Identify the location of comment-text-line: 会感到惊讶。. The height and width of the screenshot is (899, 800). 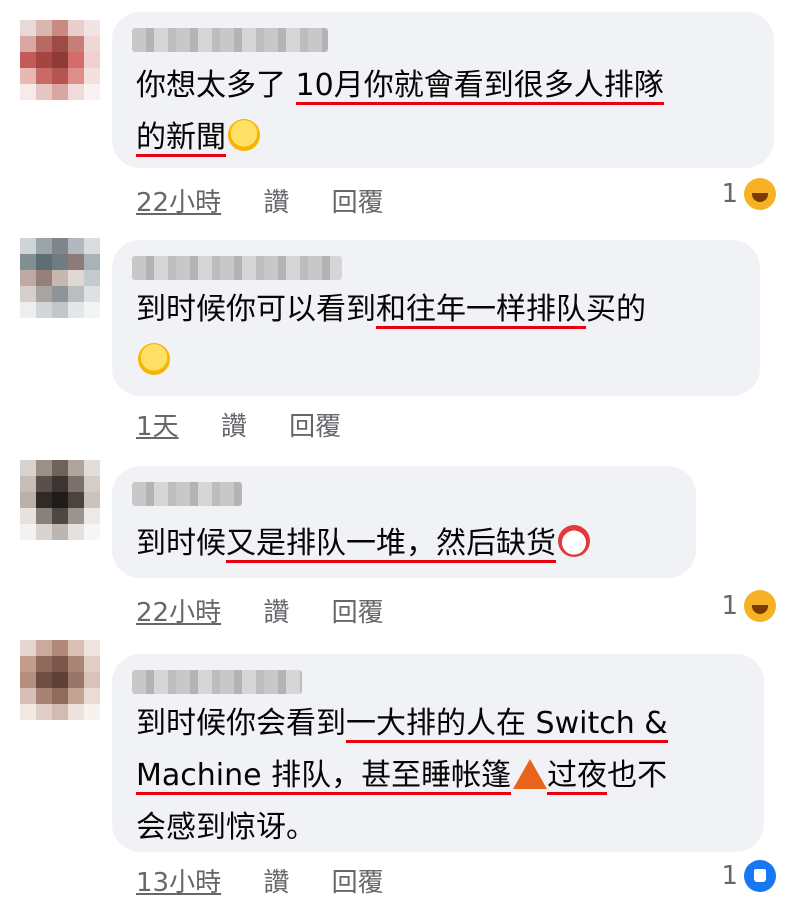
(402, 828).